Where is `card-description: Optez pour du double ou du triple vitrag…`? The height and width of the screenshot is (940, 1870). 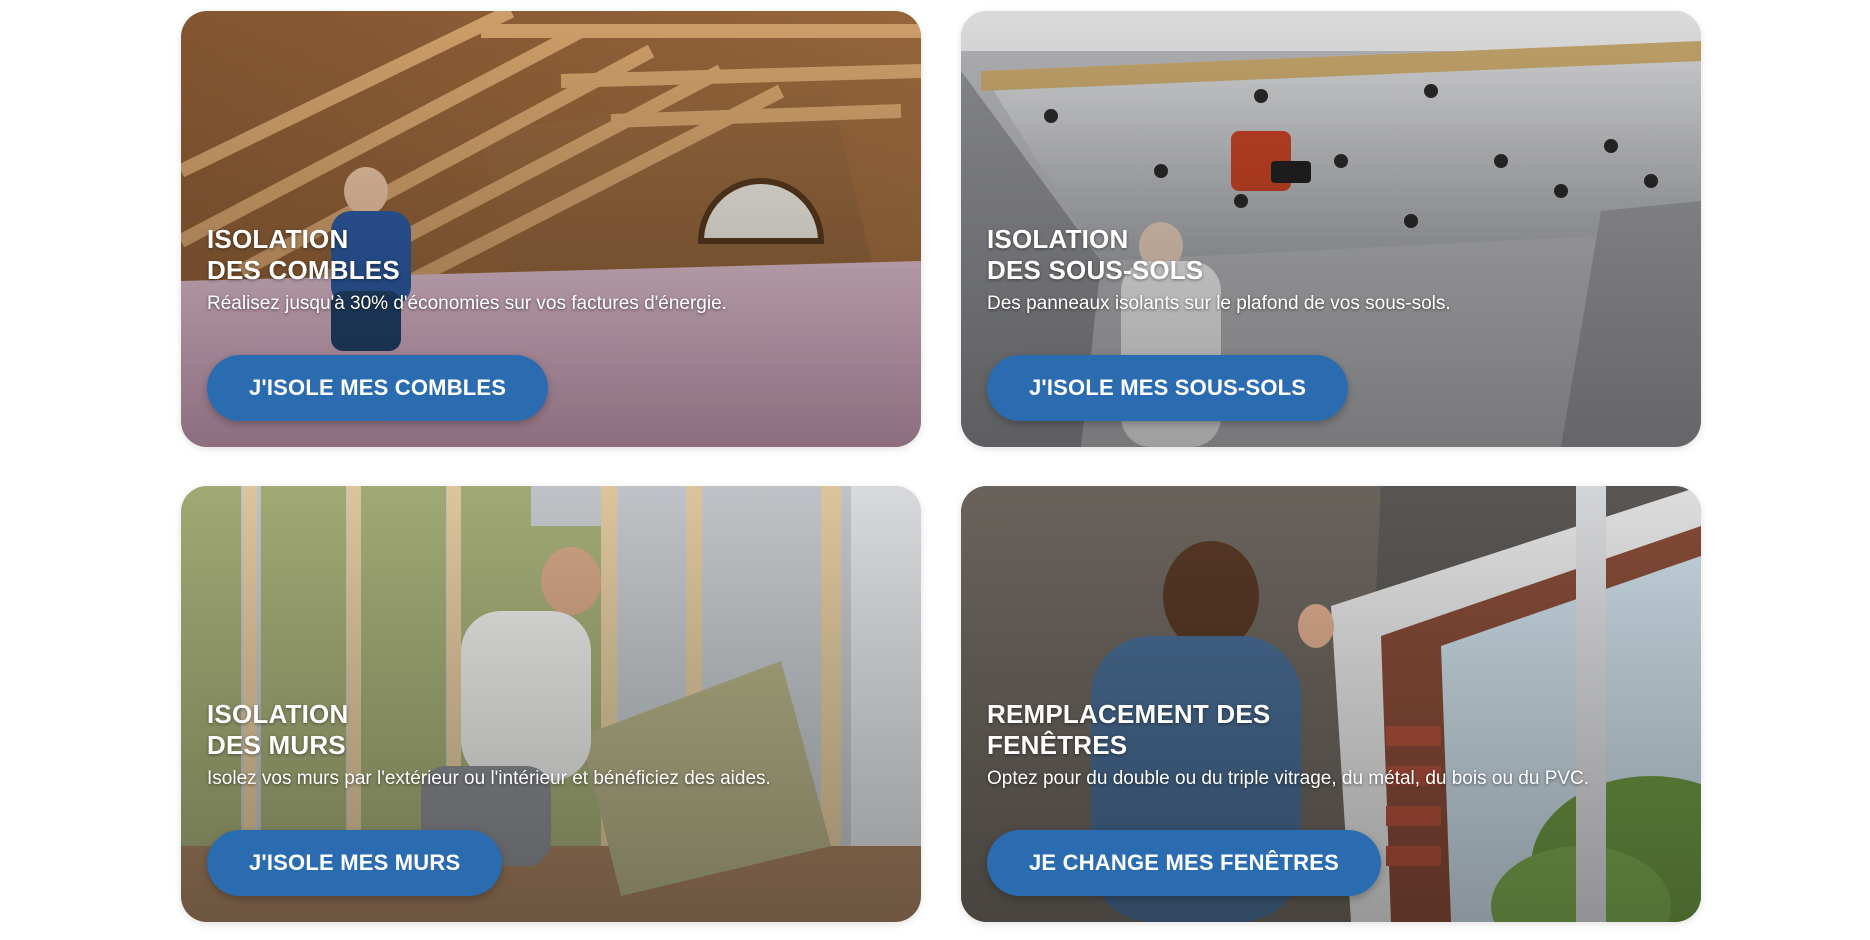 card-description: Optez pour du double ou du triple vitrag… is located at coordinates (1288, 778).